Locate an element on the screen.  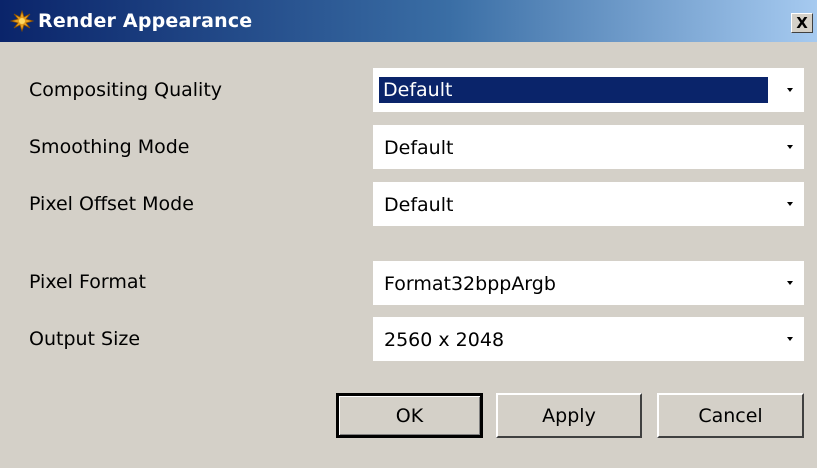
pixel-format-dropdown: Format32bppArgb is located at coordinates (588, 283).